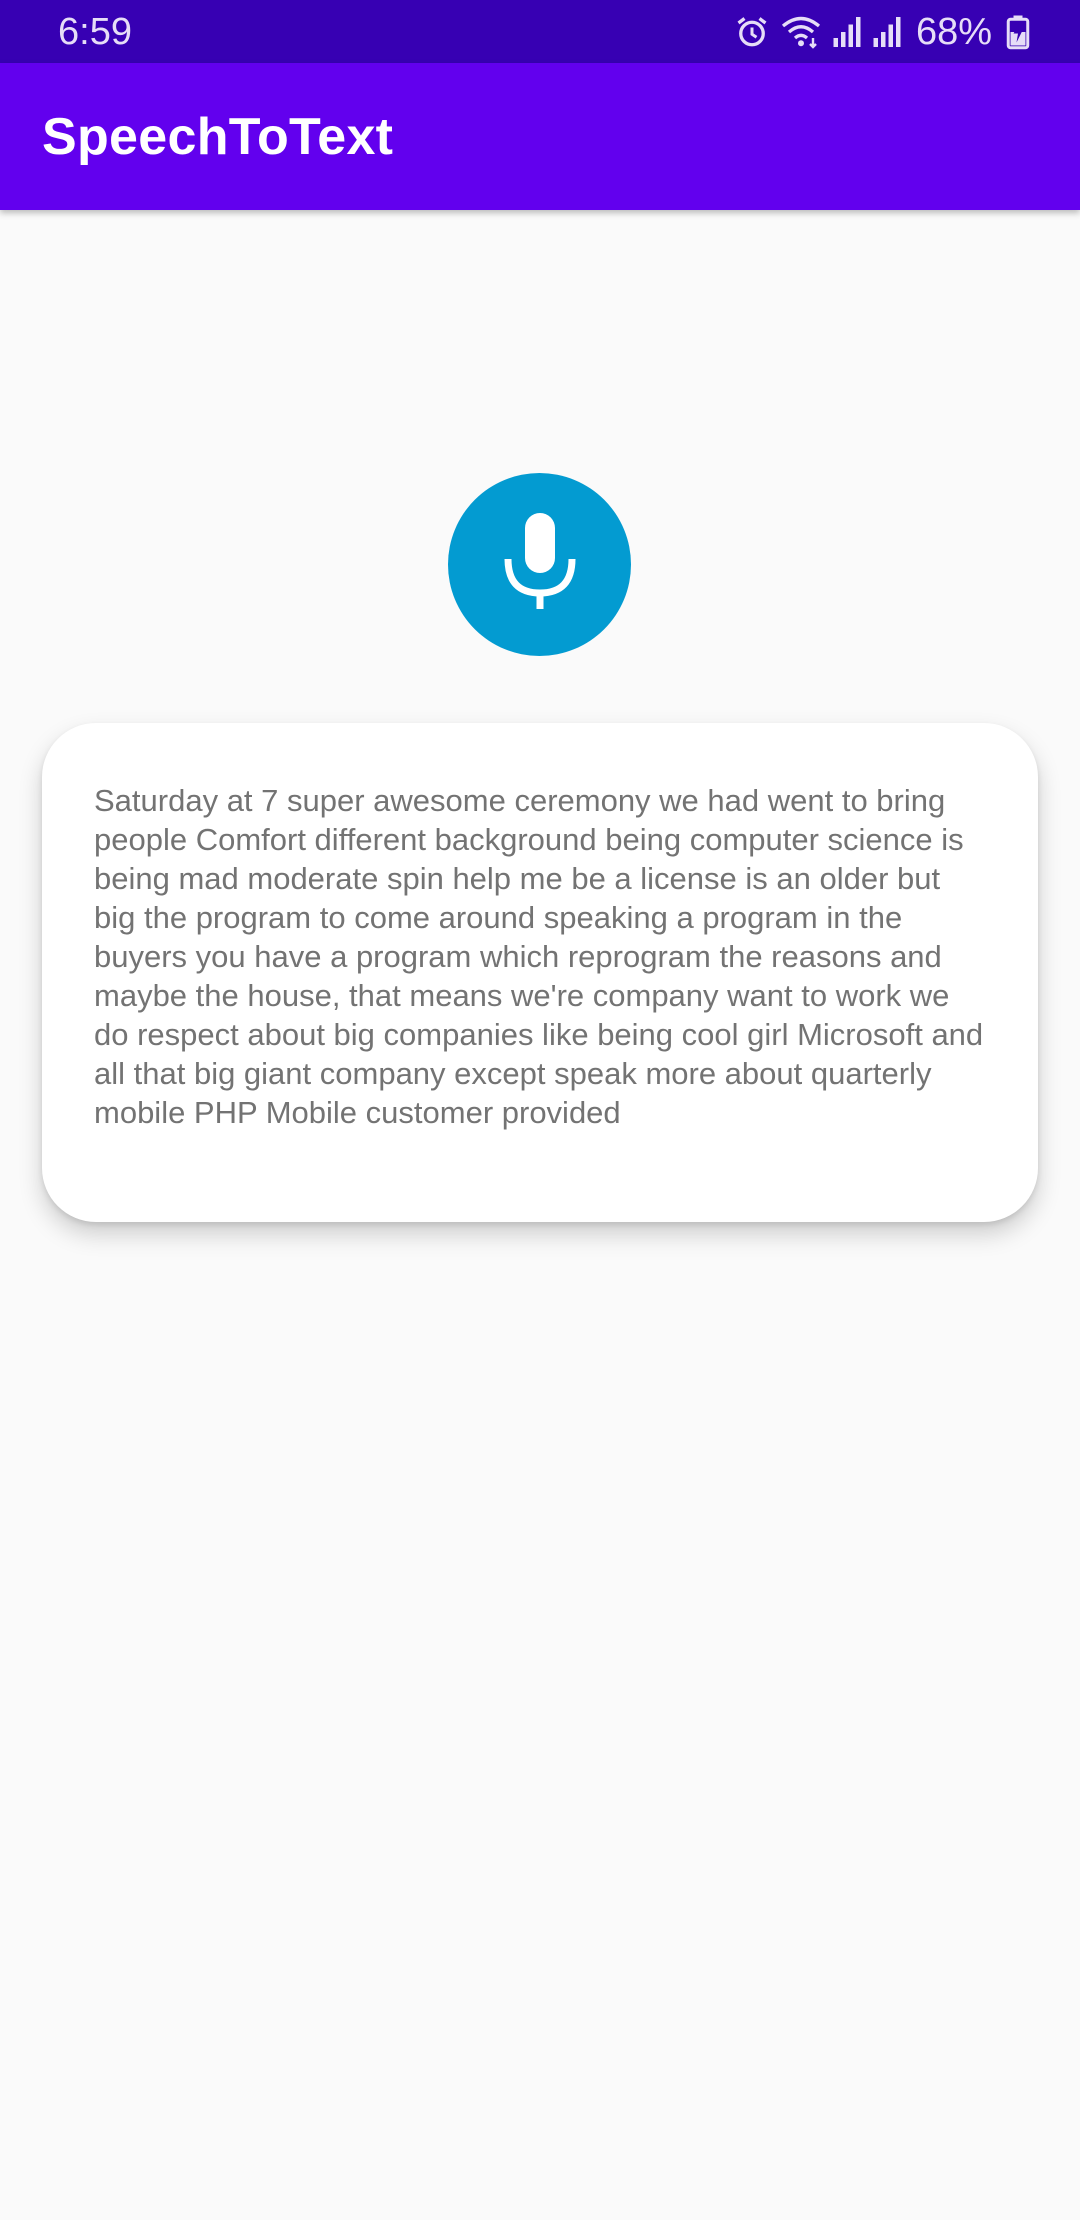 The image size is (1080, 2220). What do you see at coordinates (540, 136) in the screenshot?
I see `app-bar: SpeechToText` at bounding box center [540, 136].